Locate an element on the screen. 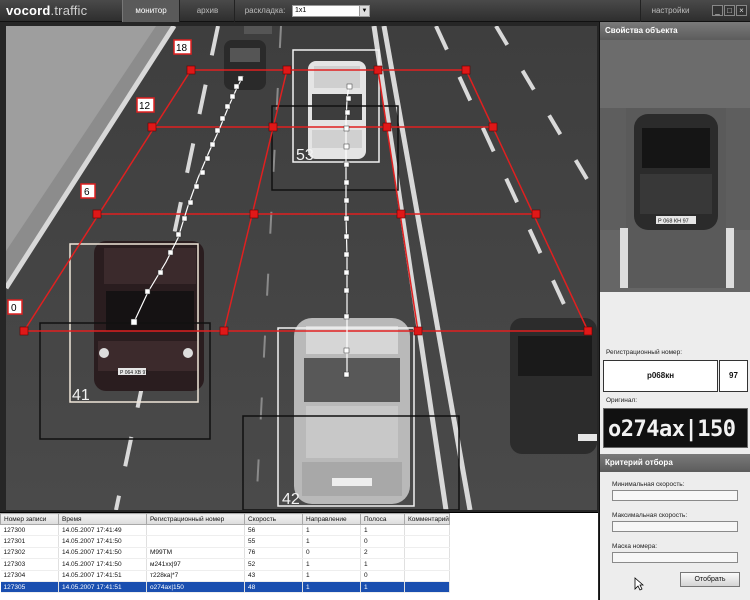  table-row: 127300 14.05.2007 17:41:49 56 1 1 is located at coordinates (225, 530).